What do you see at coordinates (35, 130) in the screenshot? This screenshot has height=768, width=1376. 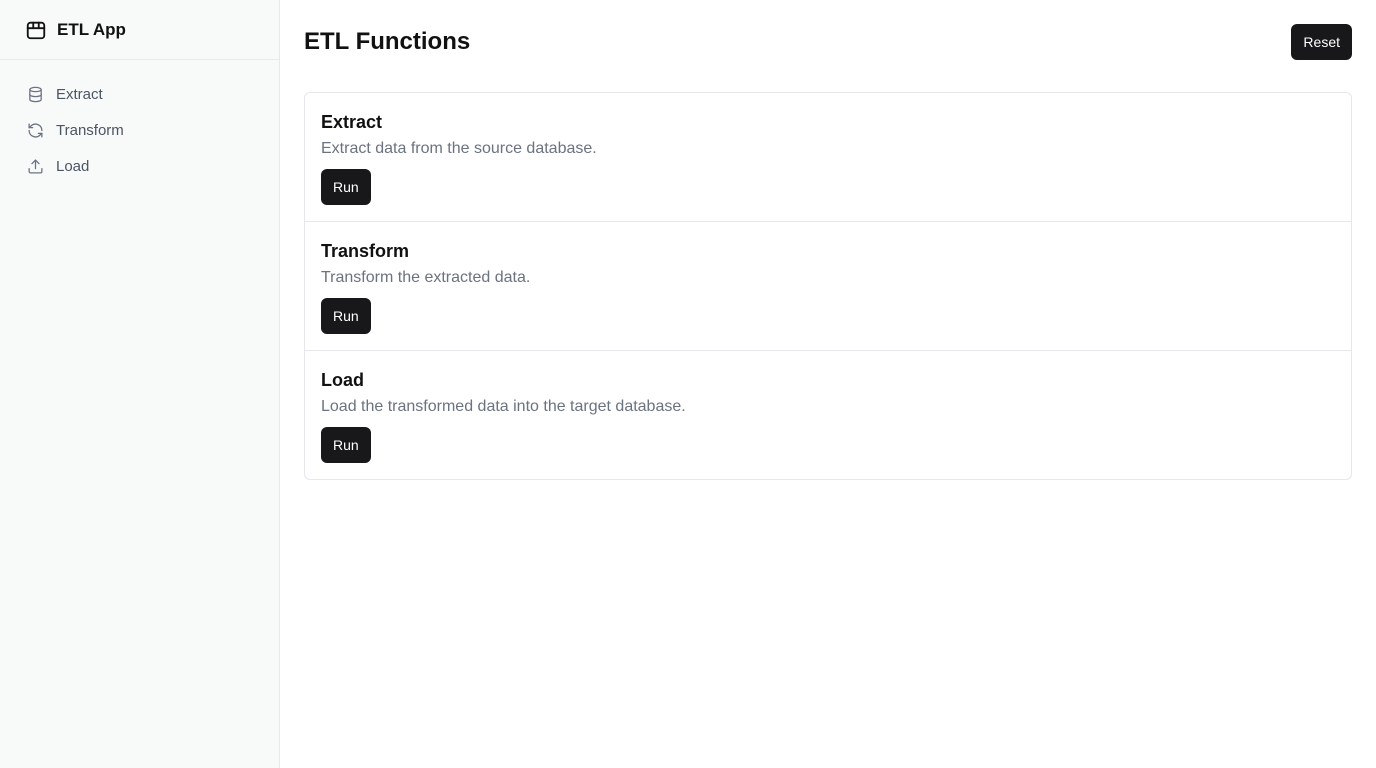 I see `refresh-icon` at bounding box center [35, 130].